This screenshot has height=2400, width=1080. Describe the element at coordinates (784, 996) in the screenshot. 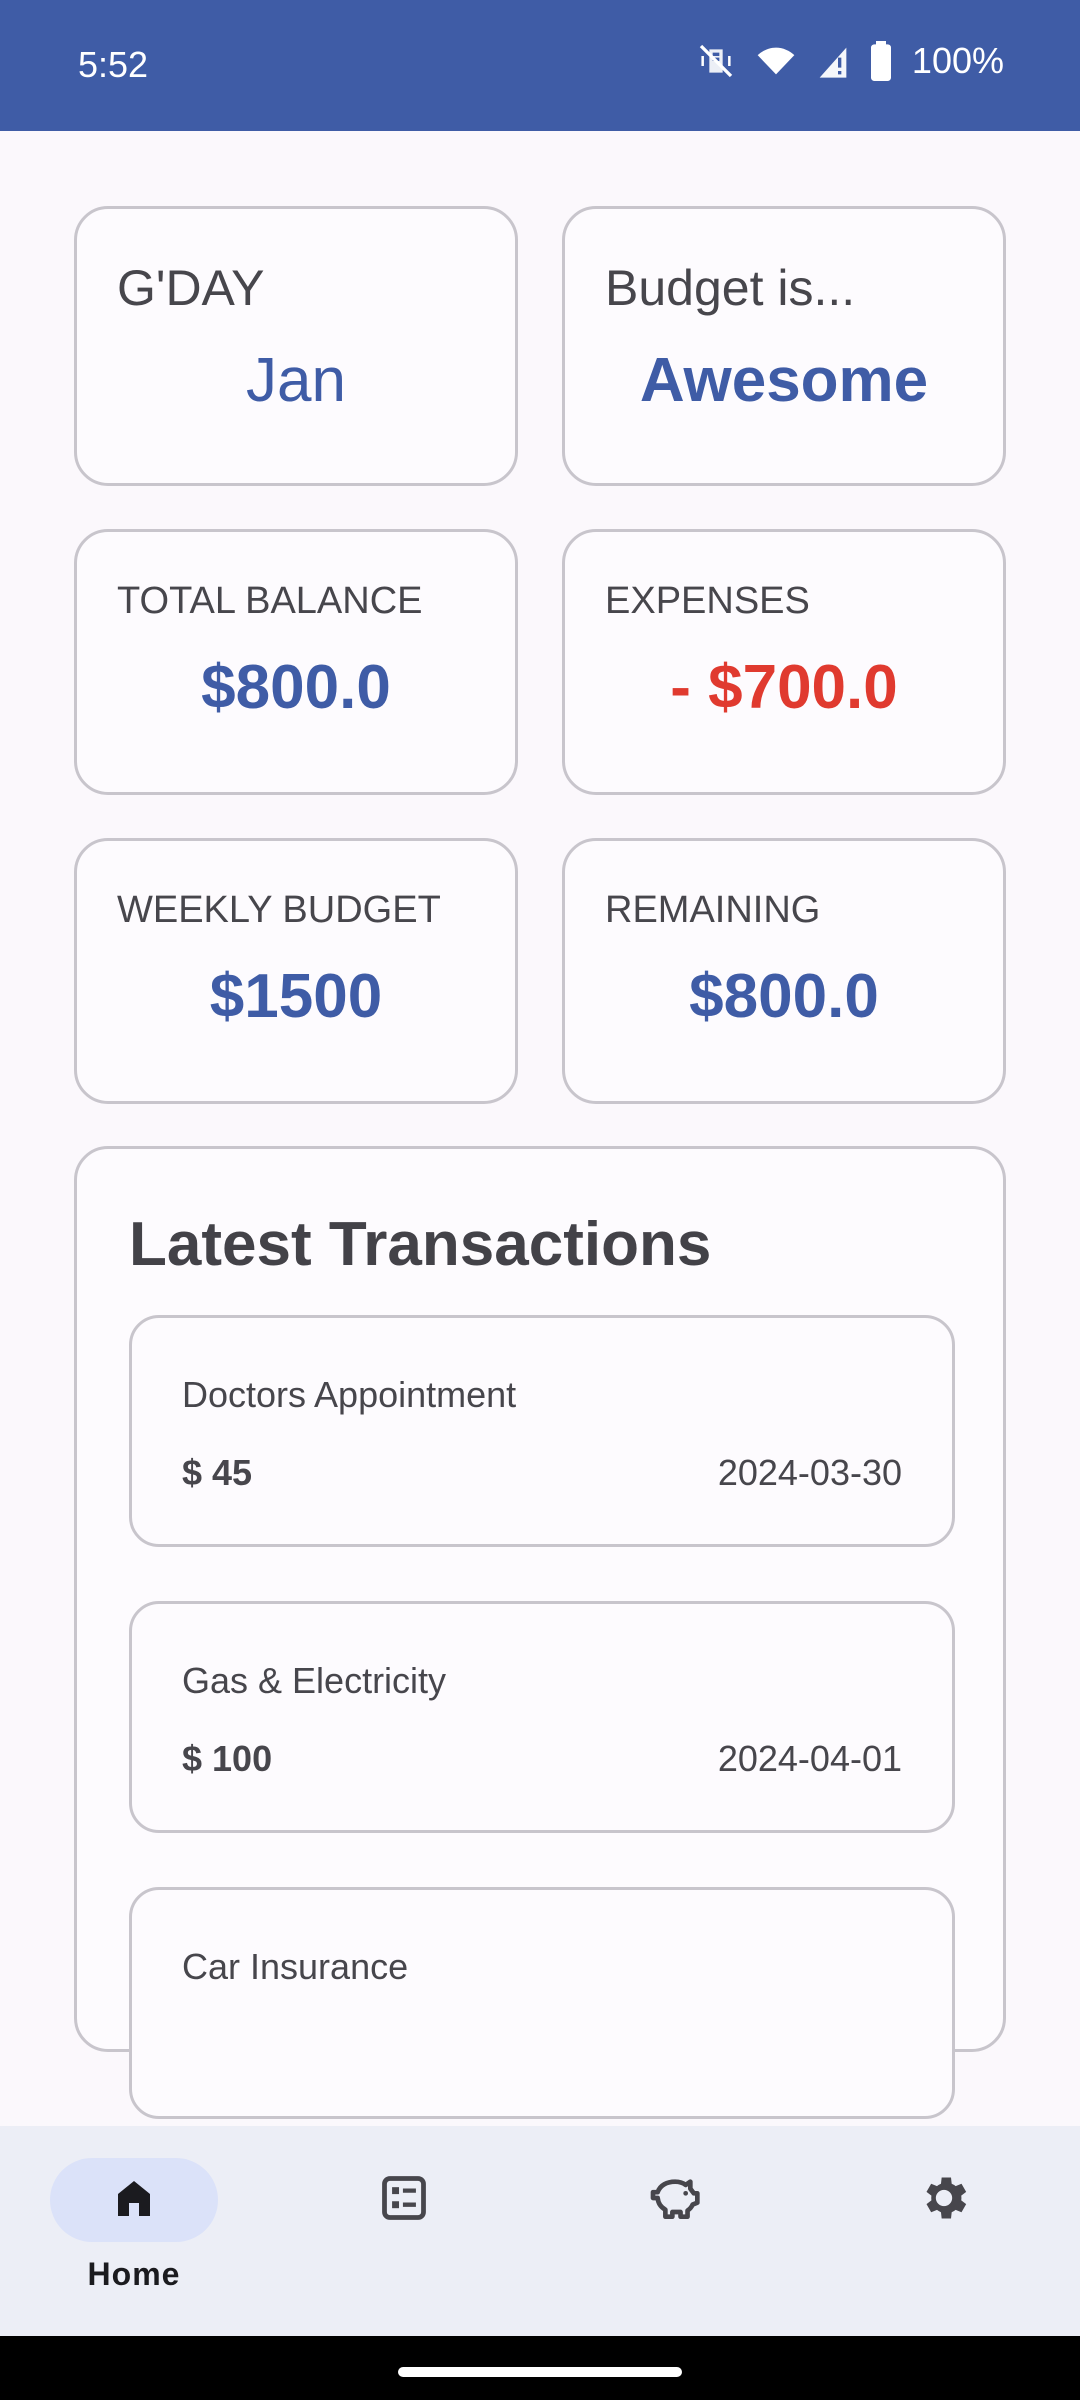

I see `remaining-value: $800.0` at that location.